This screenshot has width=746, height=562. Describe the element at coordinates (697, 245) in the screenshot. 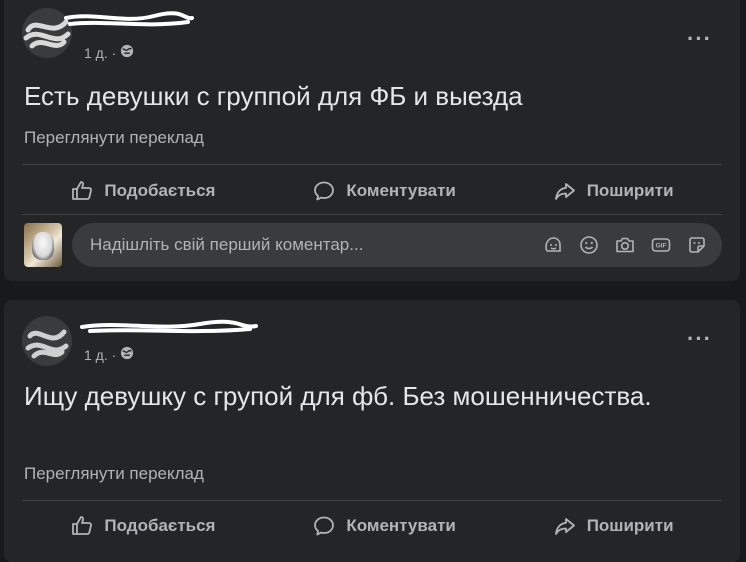

I see `sticker-icon` at that location.